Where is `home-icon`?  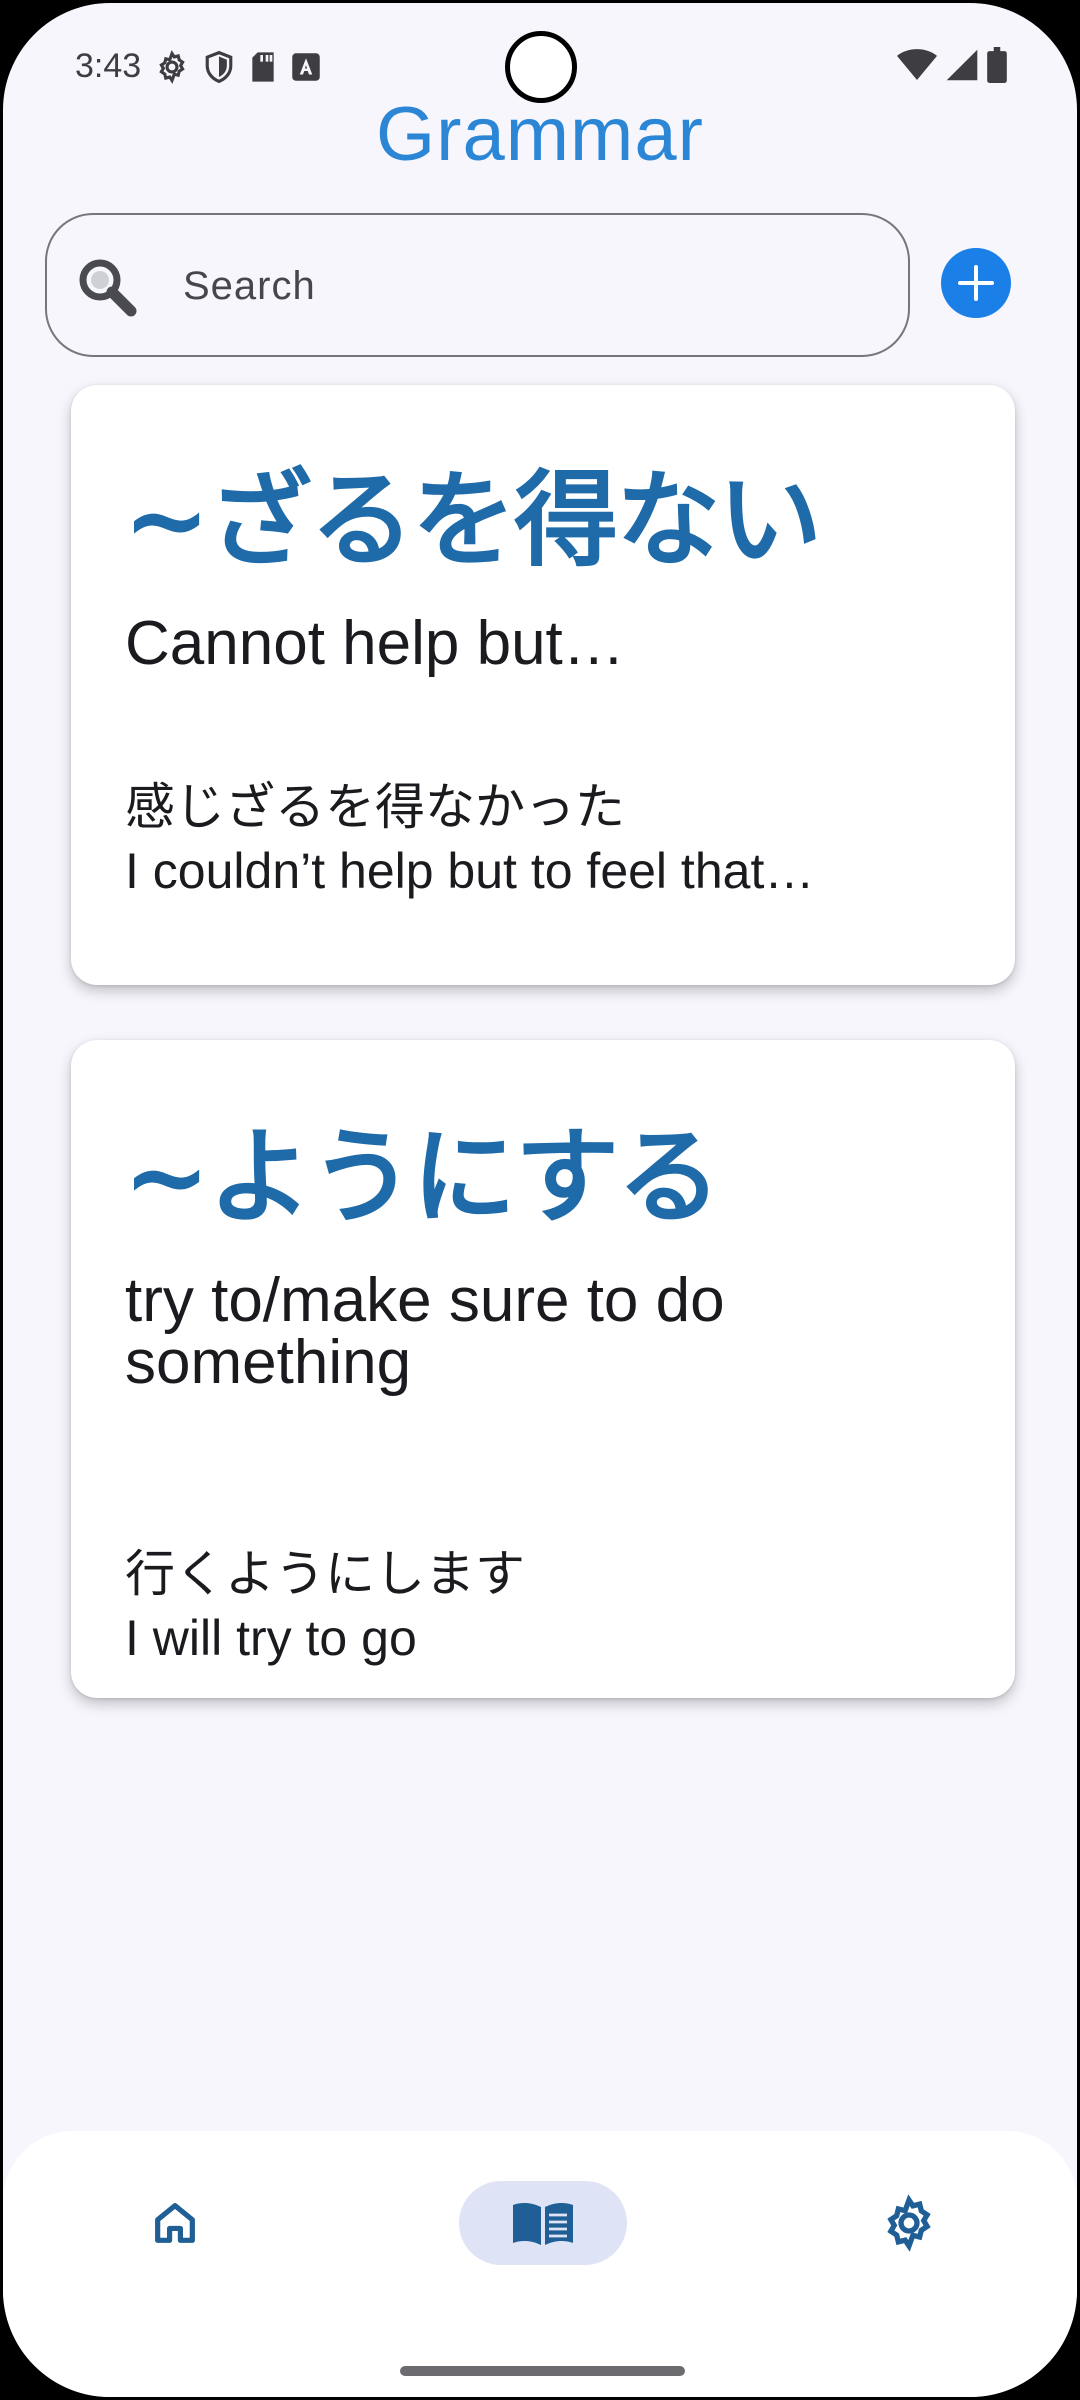
home-icon is located at coordinates (175, 2223).